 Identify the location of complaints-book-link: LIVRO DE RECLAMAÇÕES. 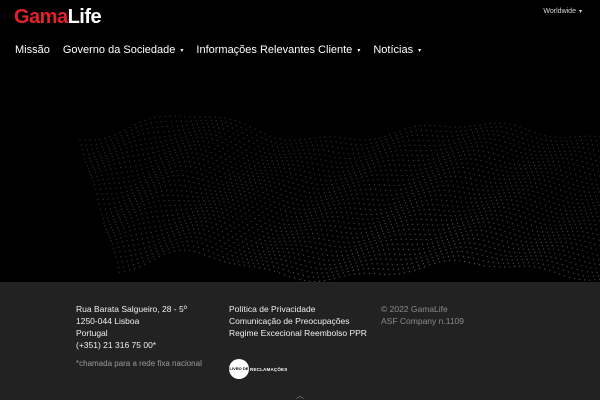
(258, 369).